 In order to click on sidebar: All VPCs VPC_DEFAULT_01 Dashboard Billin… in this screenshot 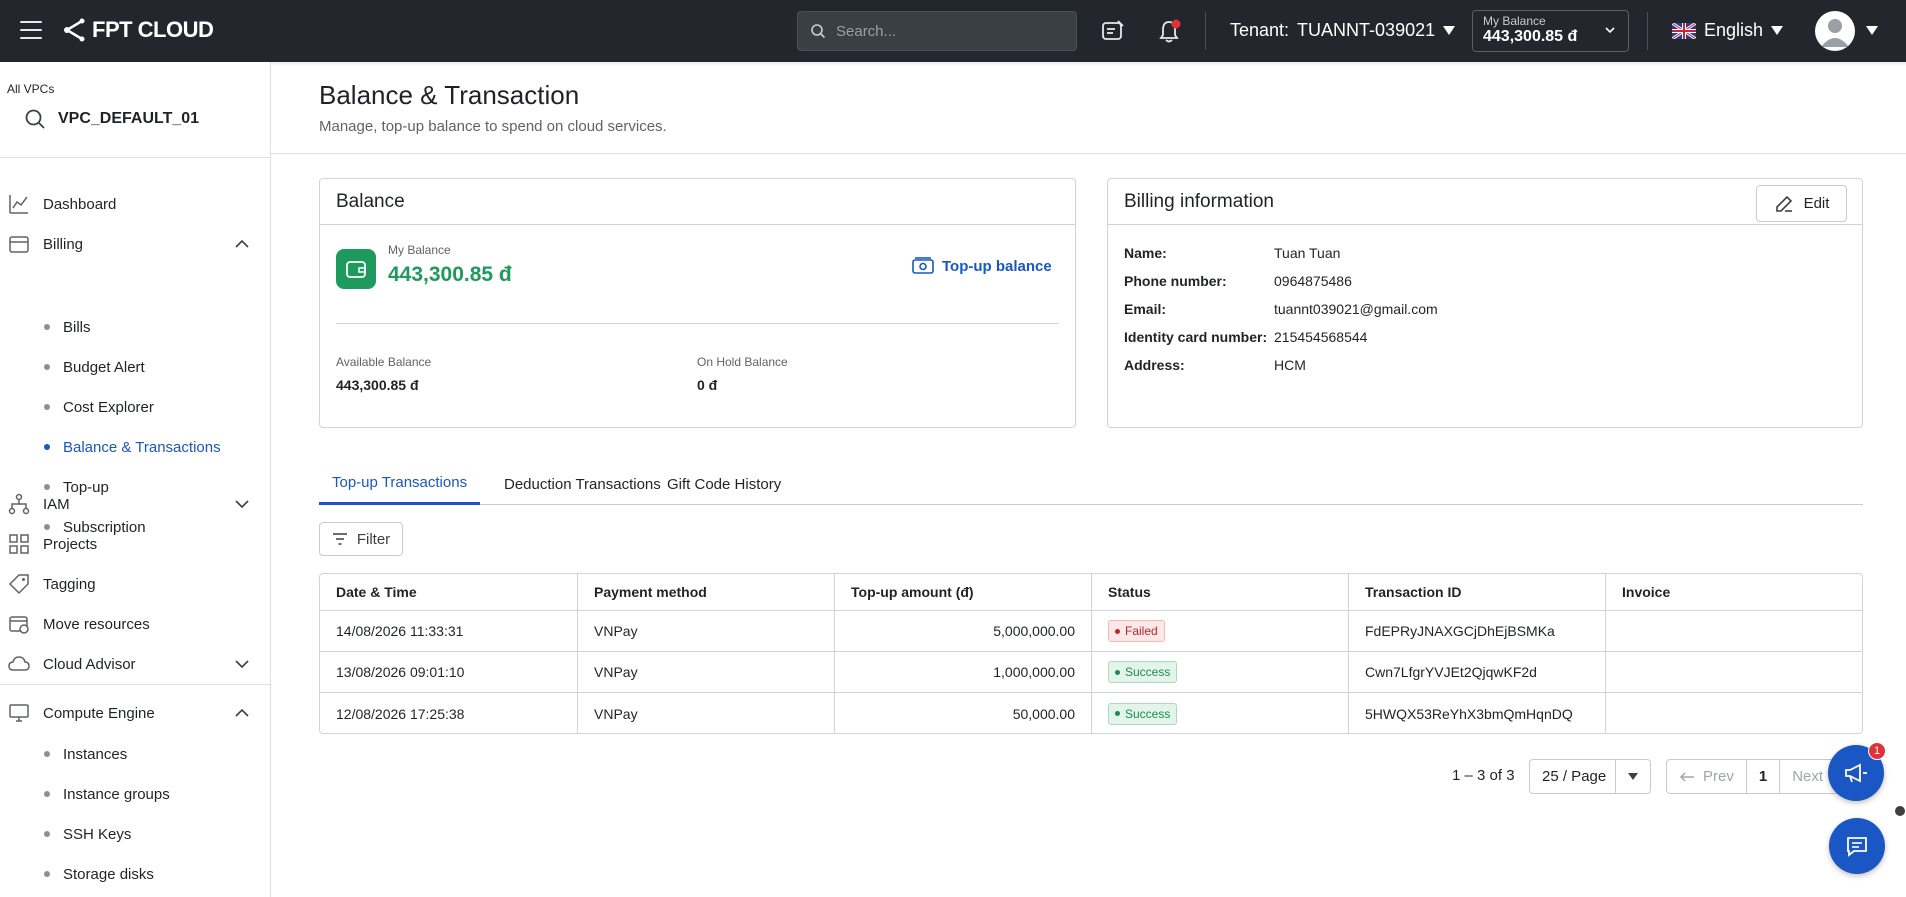, I will do `click(135, 479)`.